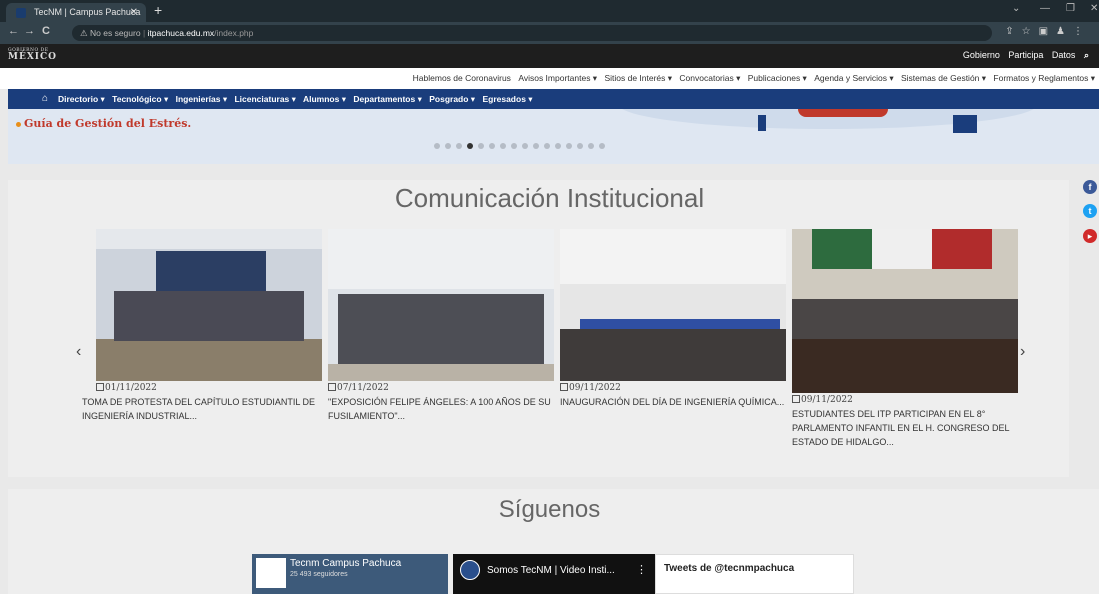  What do you see at coordinates (181, 33) in the screenshot?
I see `url-host: itpachuca.edu.mx` at bounding box center [181, 33].